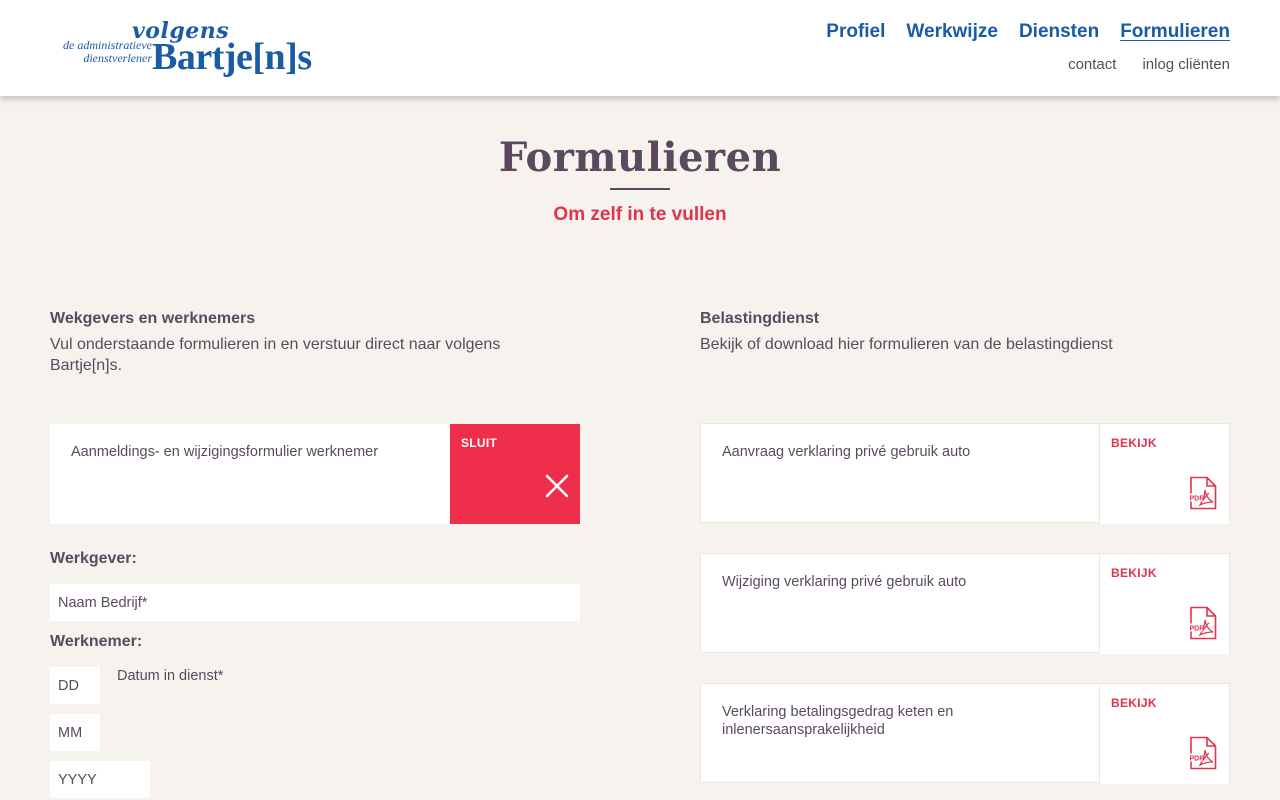 The image size is (1280, 800). What do you see at coordinates (855, 32) in the screenshot?
I see `nav-profiel: Profiel` at bounding box center [855, 32].